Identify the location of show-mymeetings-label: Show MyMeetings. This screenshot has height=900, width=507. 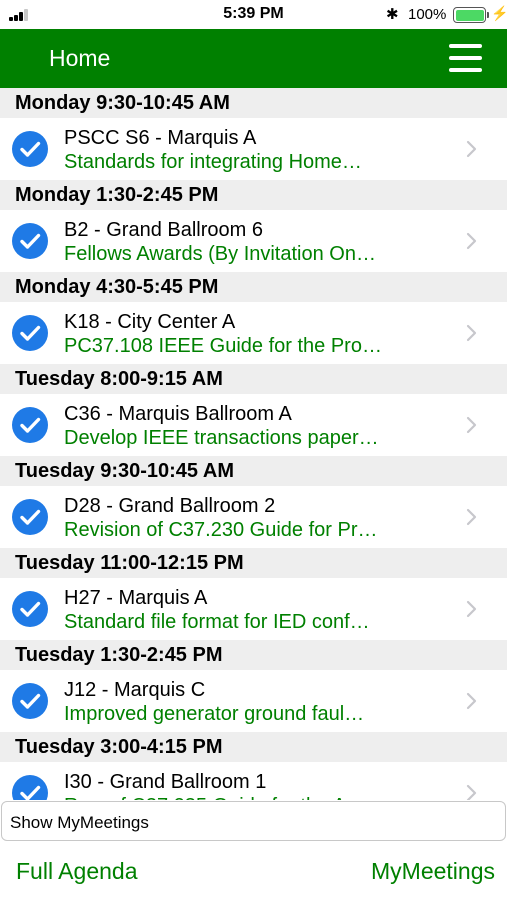
(79, 822).